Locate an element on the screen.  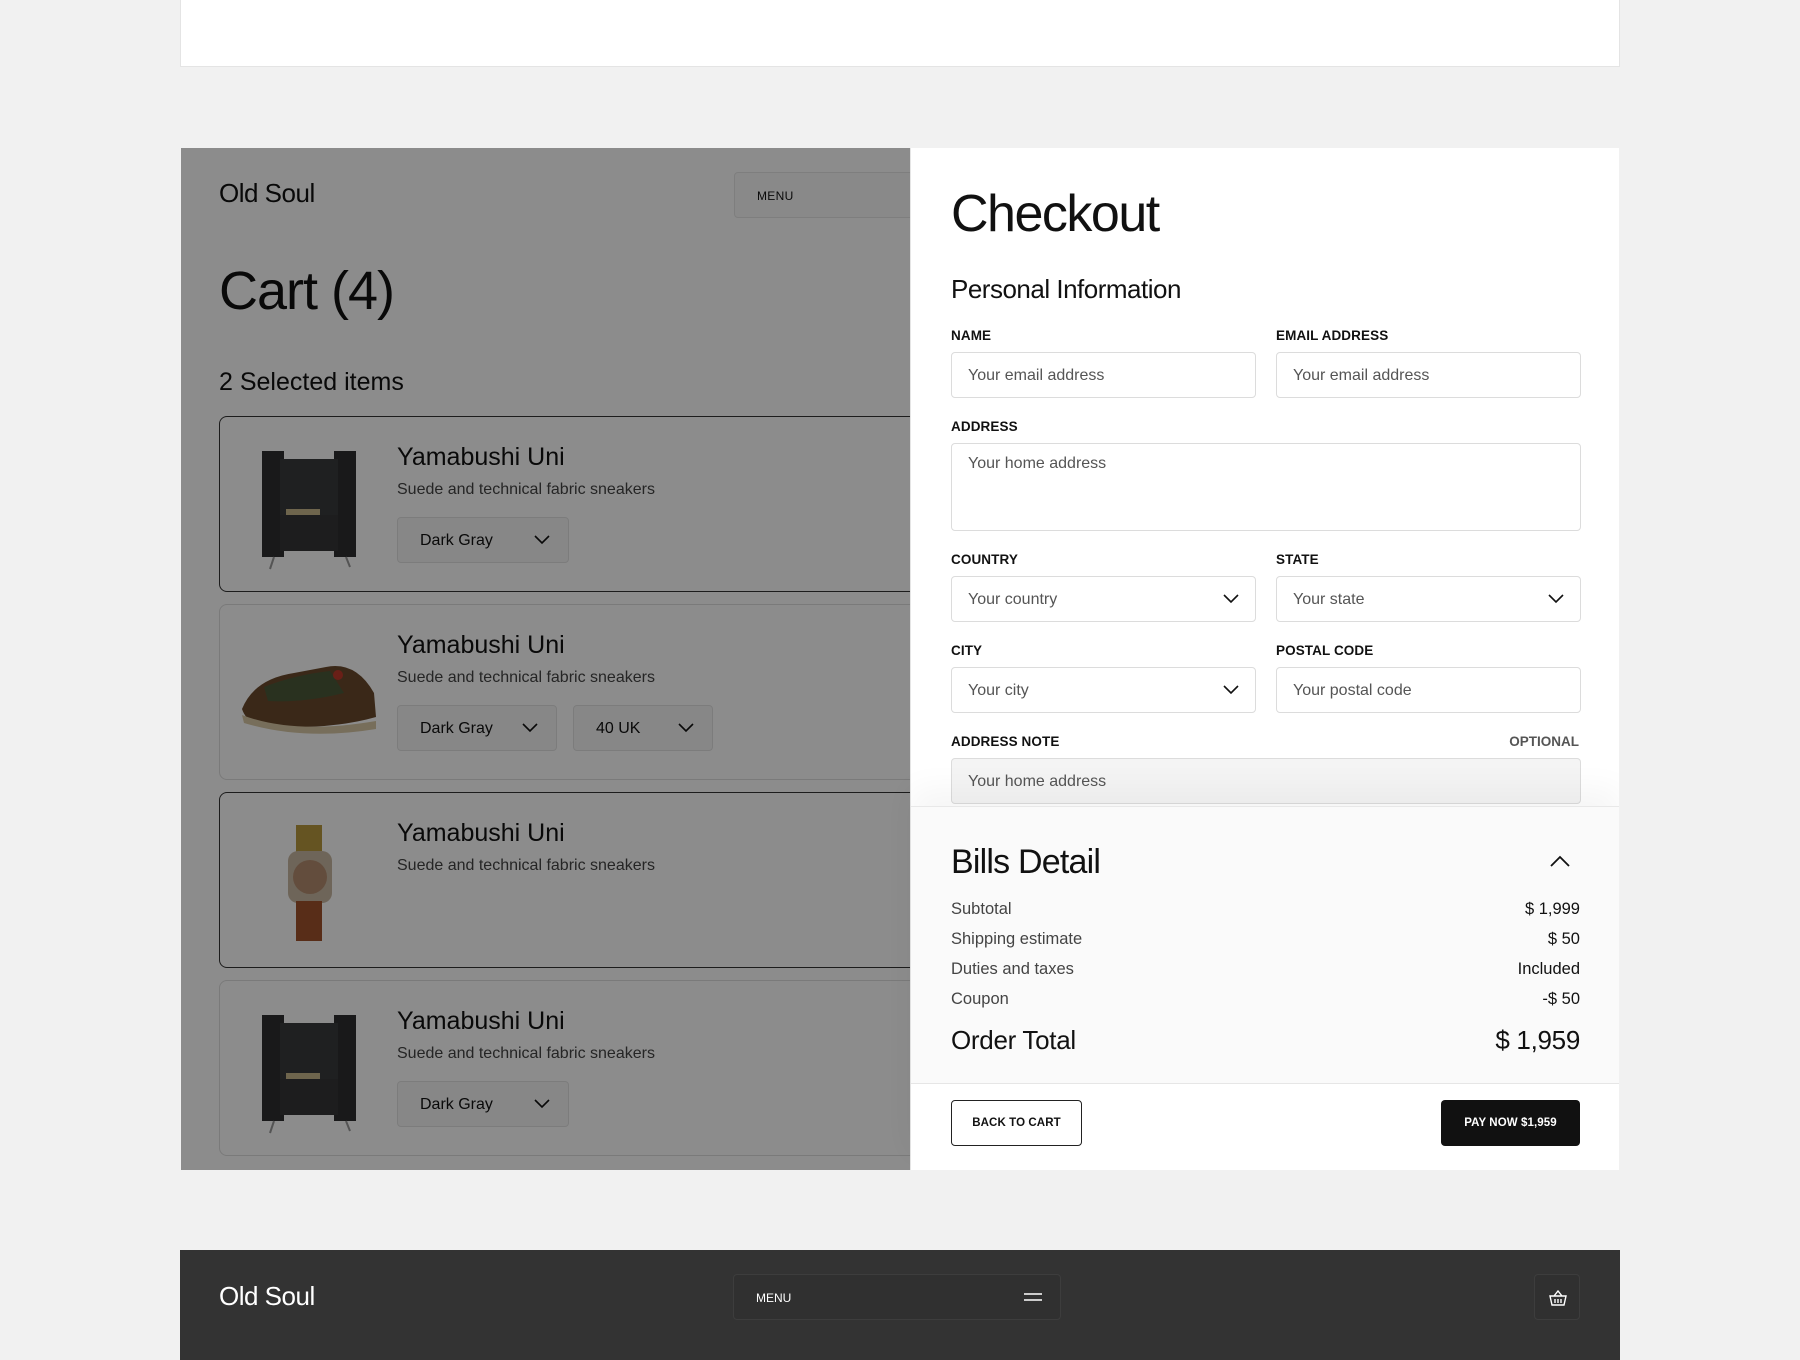
dark-header: Old Soul MENU is located at coordinates (900, 1305).